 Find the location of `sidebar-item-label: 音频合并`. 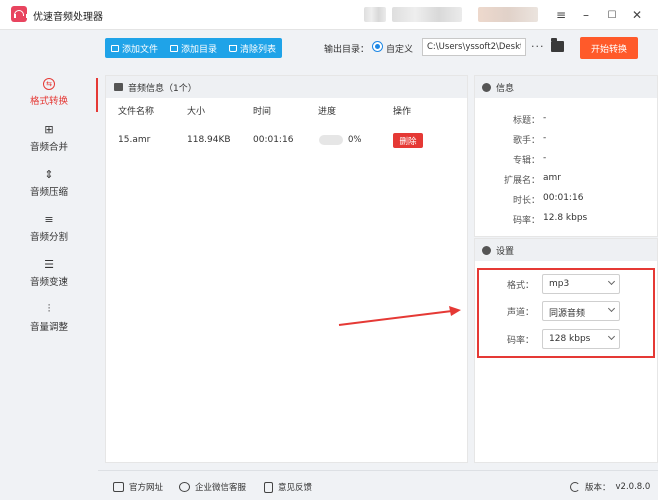

sidebar-item-label: 音频合并 is located at coordinates (48, 147).